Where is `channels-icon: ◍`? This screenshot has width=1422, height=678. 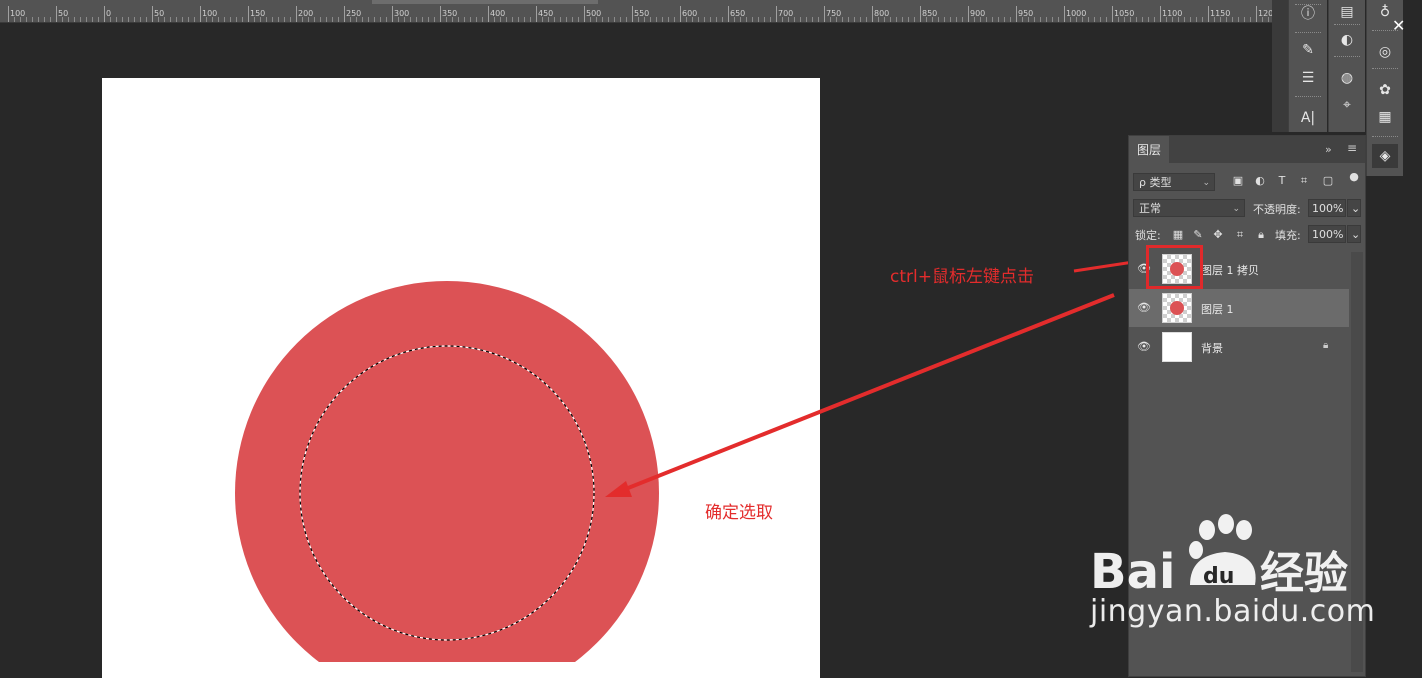 channels-icon: ◍ is located at coordinates (1347, 78).